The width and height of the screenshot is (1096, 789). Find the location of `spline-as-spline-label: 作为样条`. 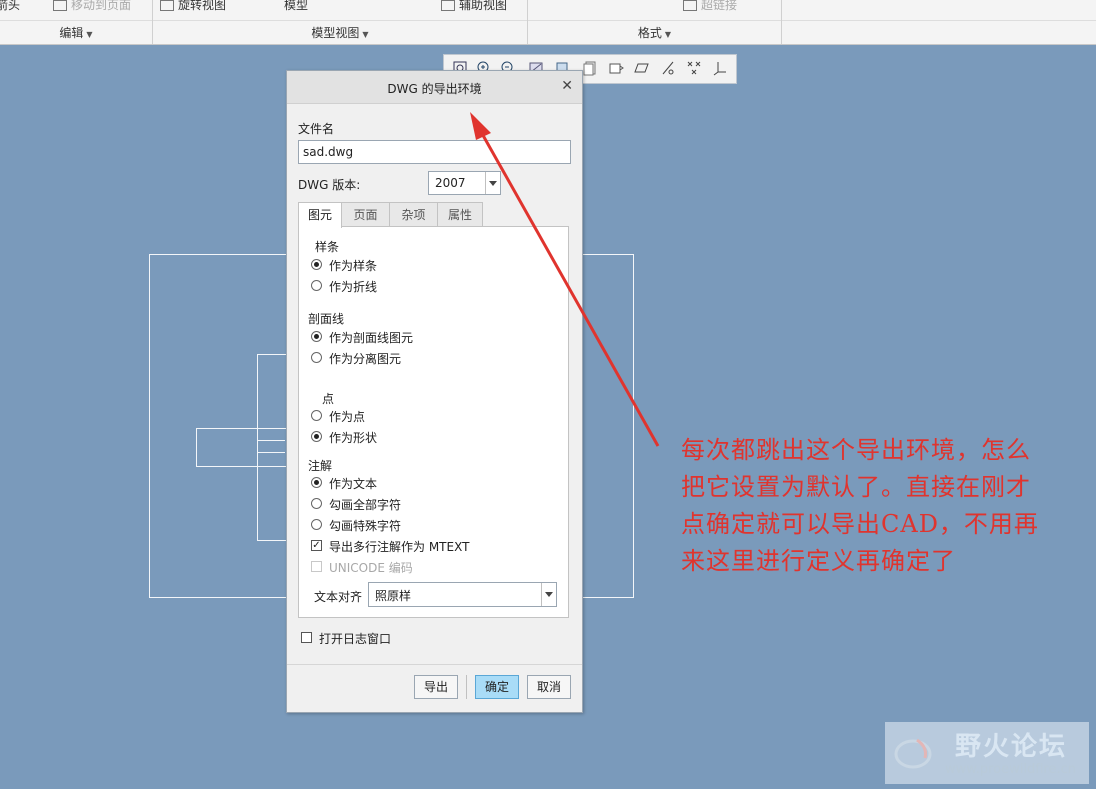

spline-as-spline-label: 作为样条 is located at coordinates (353, 265).